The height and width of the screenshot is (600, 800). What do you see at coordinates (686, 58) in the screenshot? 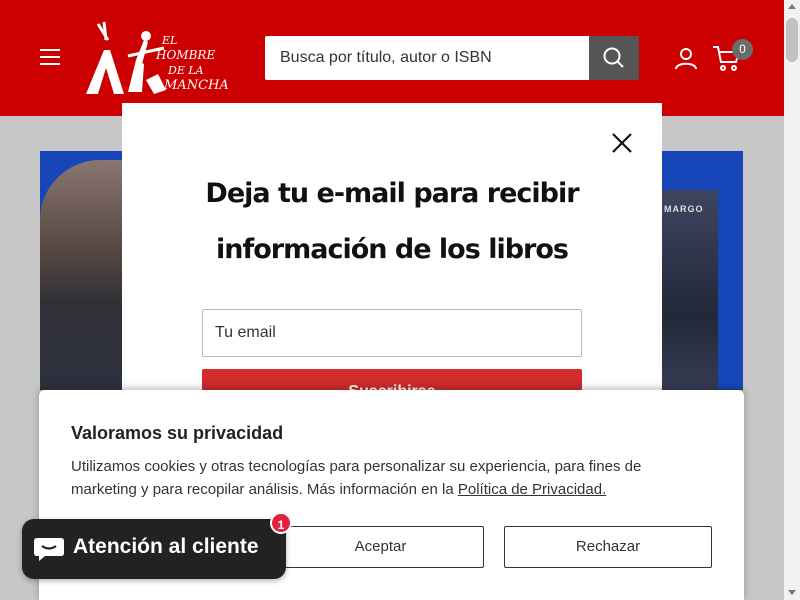
I see `user-icon` at bounding box center [686, 58].